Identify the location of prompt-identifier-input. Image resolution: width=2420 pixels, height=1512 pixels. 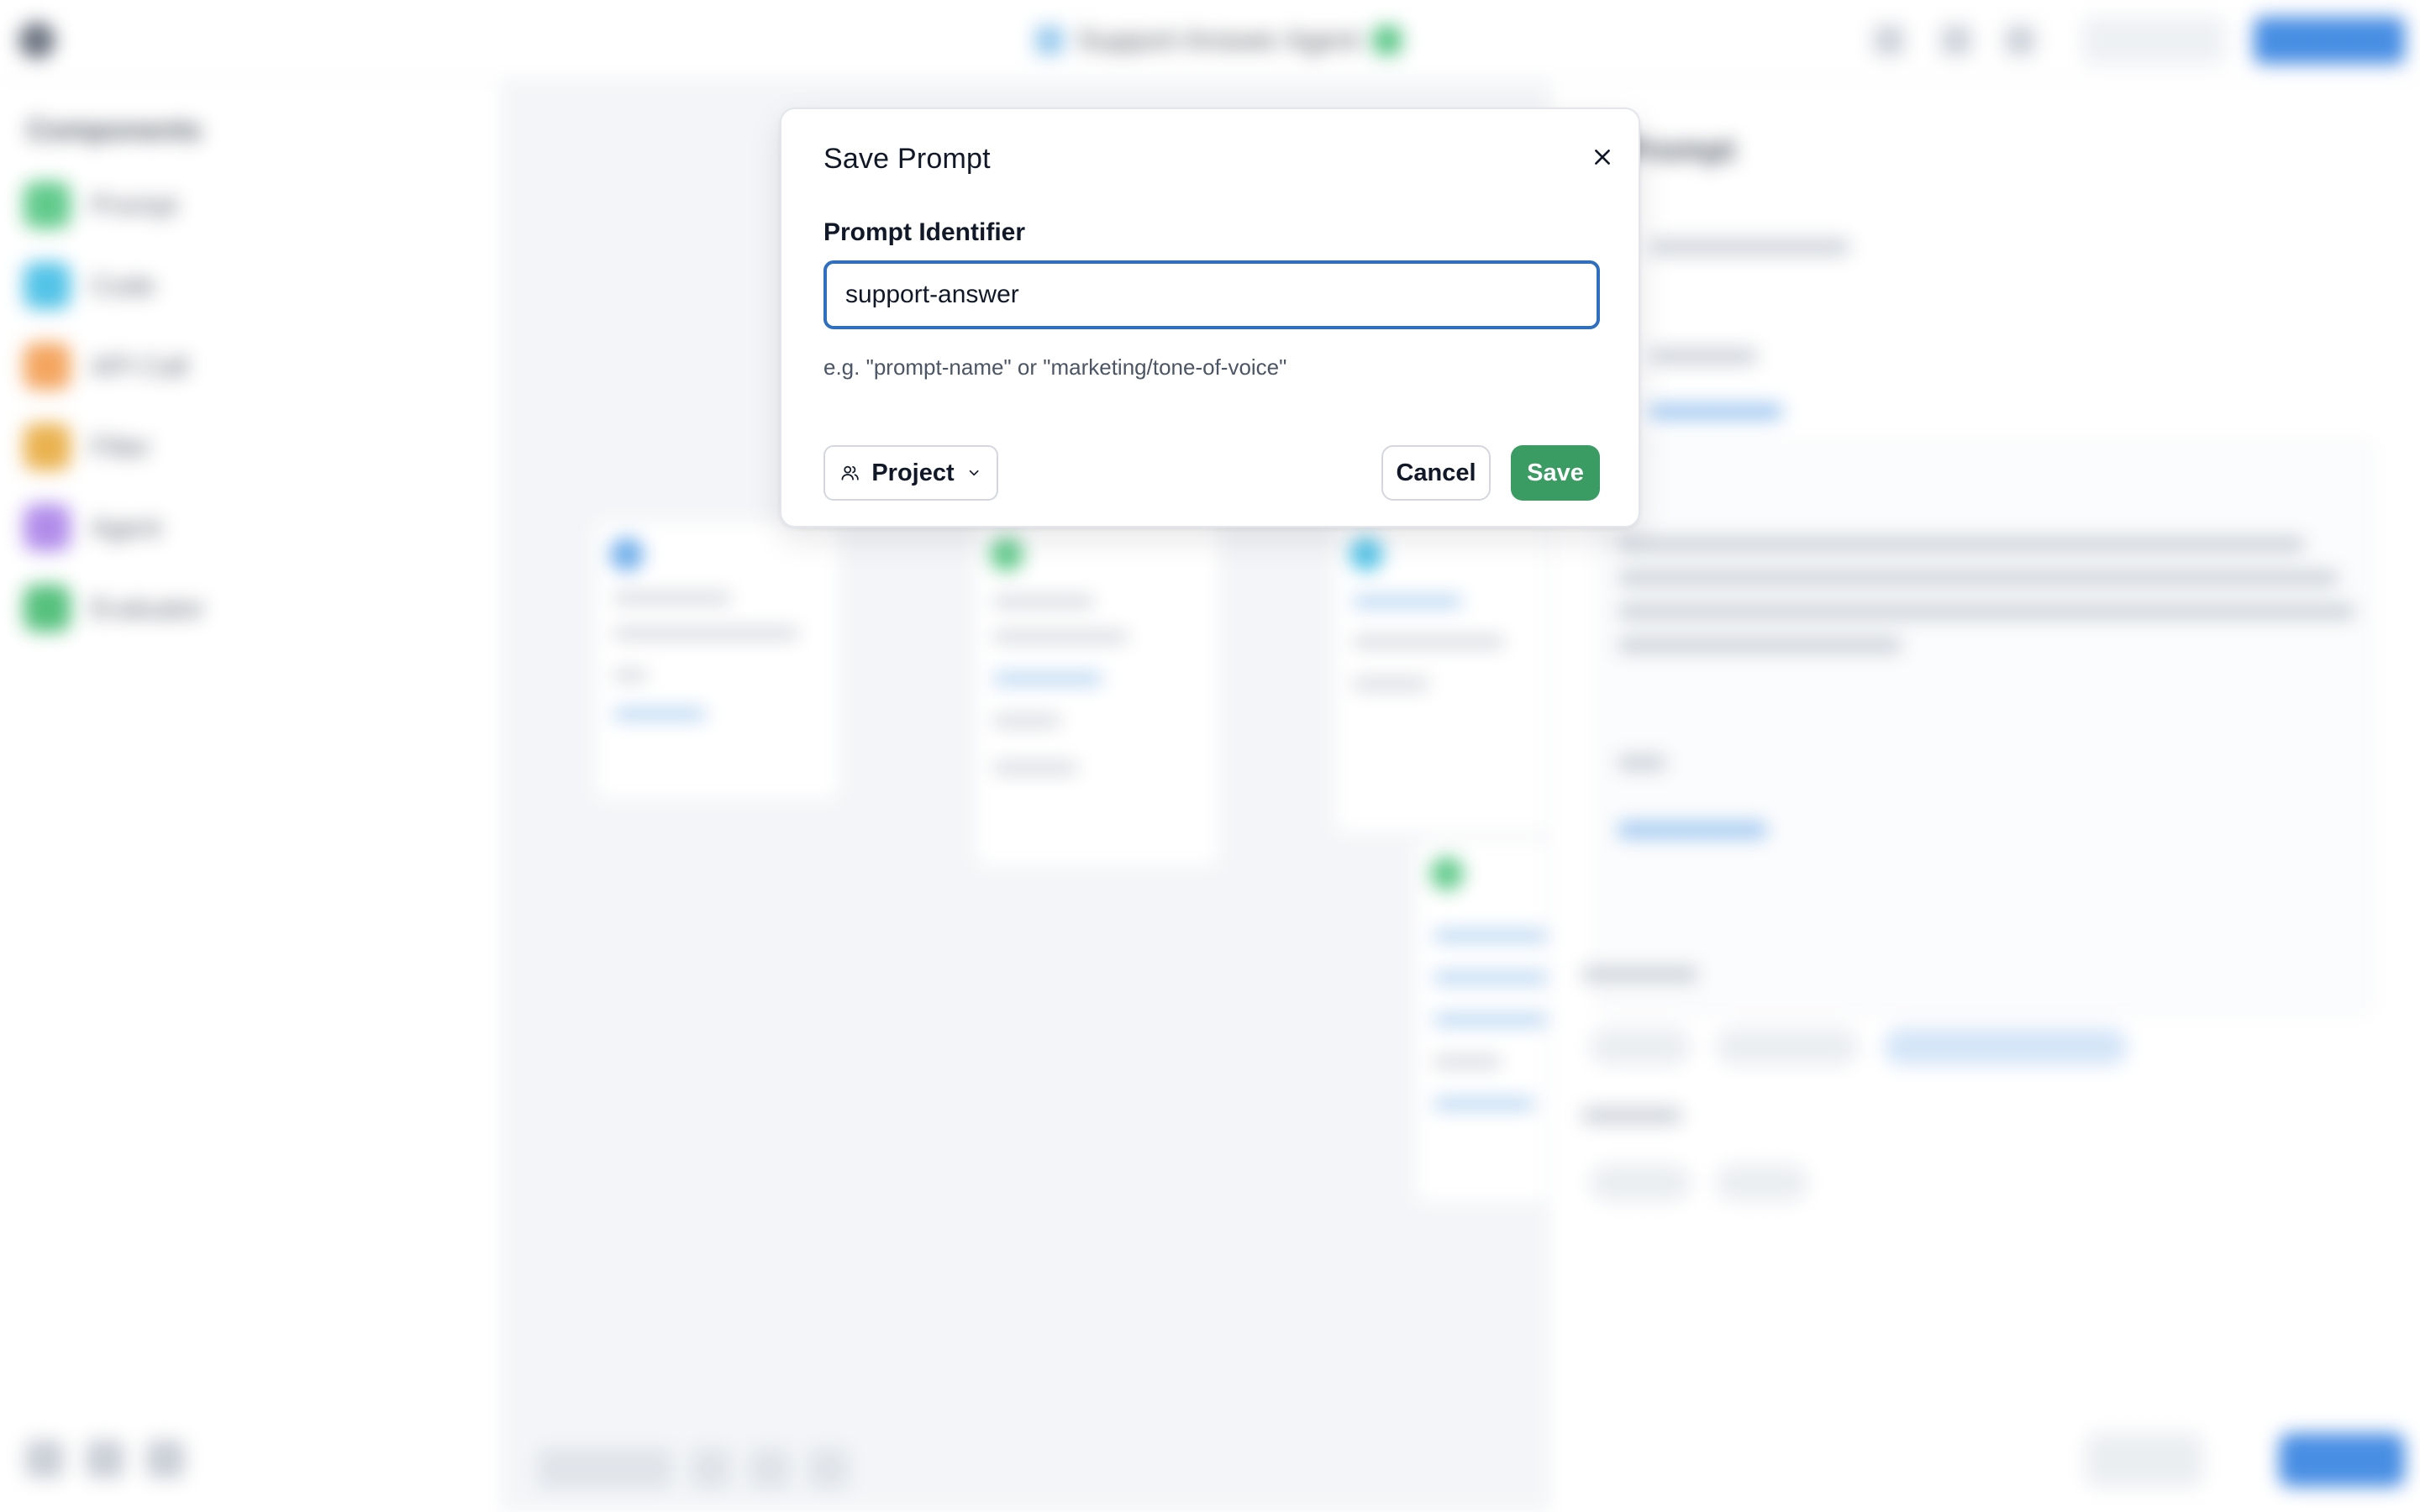
(1211, 294).